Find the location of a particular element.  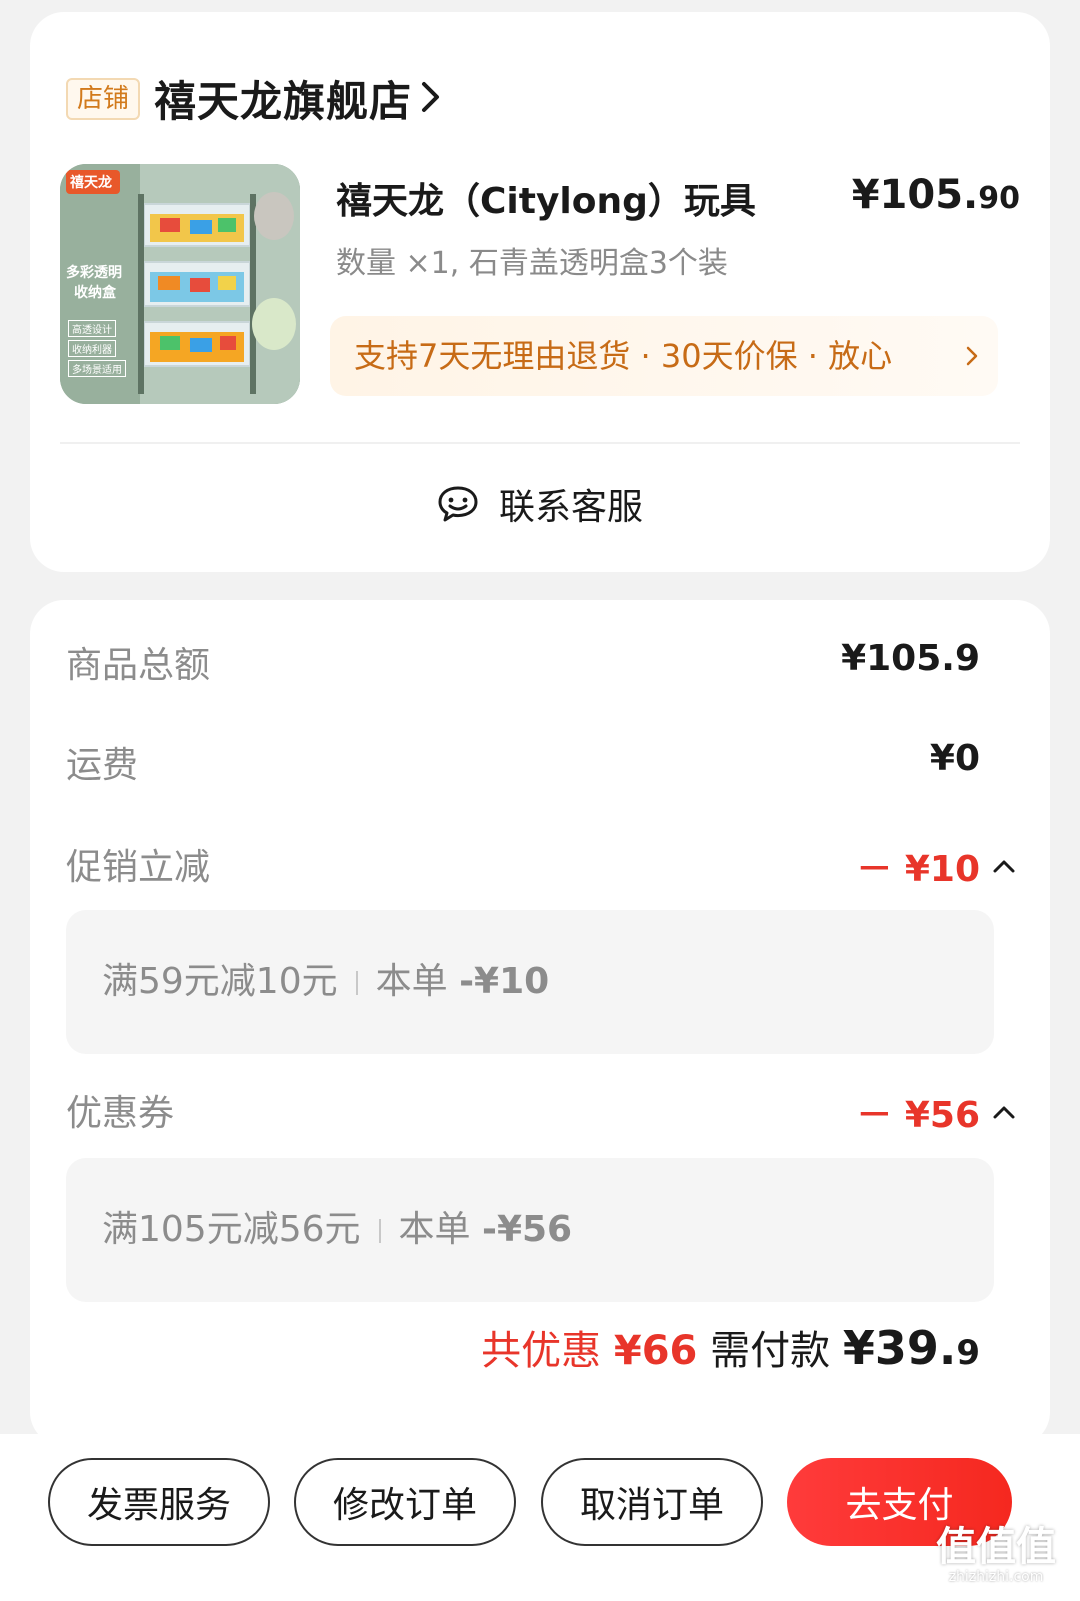

coupon-label: 优惠券 is located at coordinates (120, 1113).